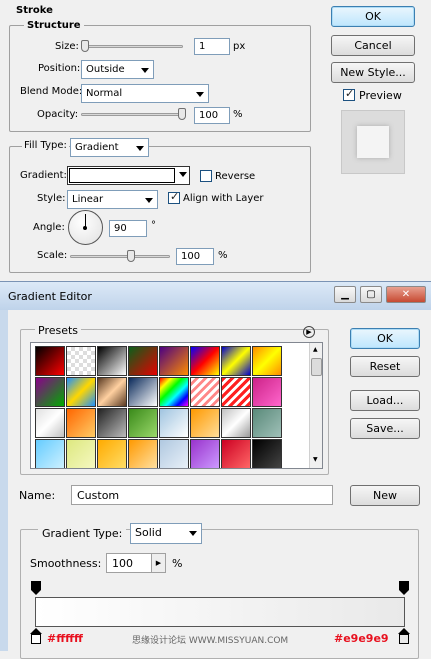 The height and width of the screenshot is (659, 431). What do you see at coordinates (122, 563) in the screenshot?
I see `smoothness-value: 100` at bounding box center [122, 563].